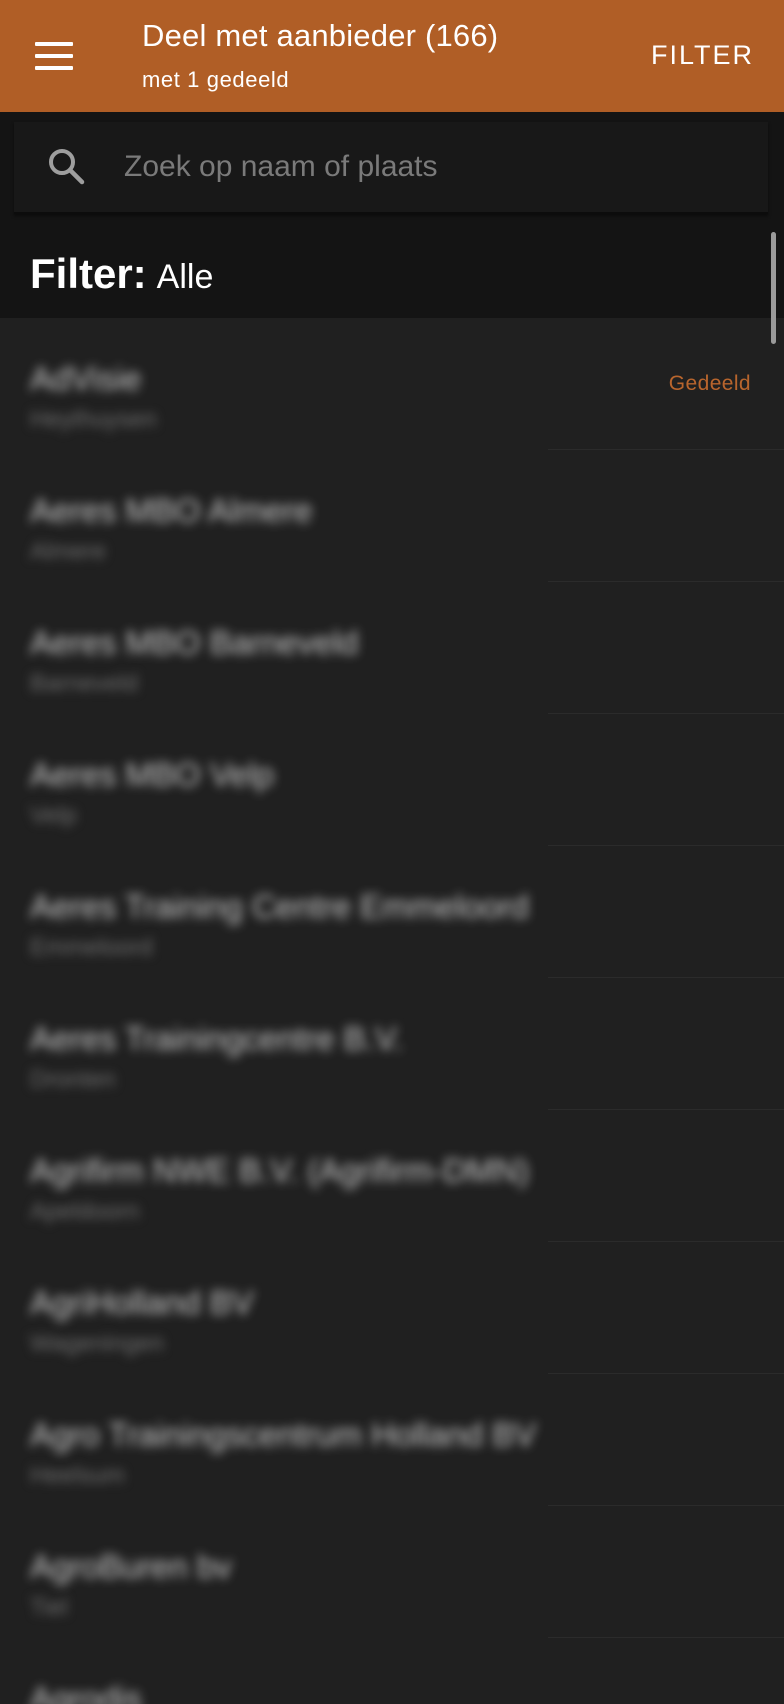 The width and height of the screenshot is (784, 1704). What do you see at coordinates (97, 1343) in the screenshot?
I see `provider-city: Wageningen` at bounding box center [97, 1343].